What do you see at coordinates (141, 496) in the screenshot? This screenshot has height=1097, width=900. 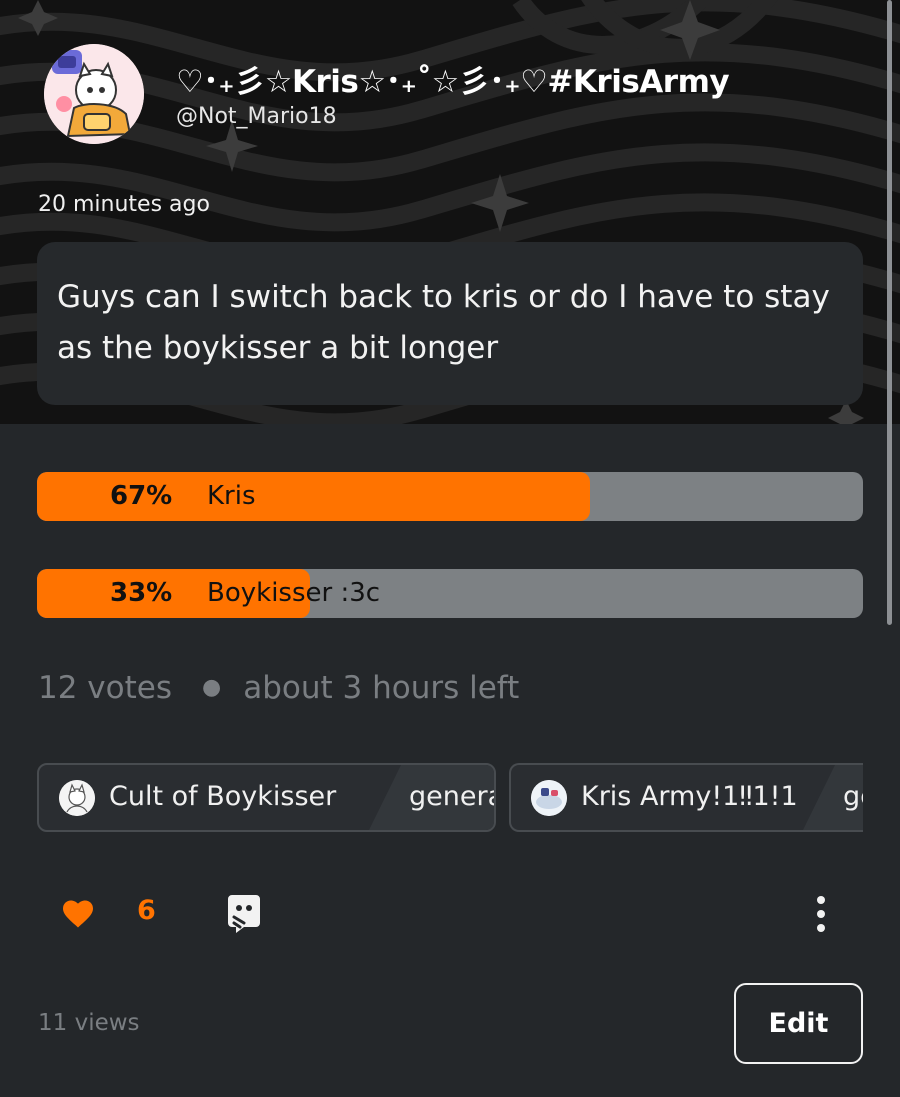 I see `poll-option-percent: 67%` at bounding box center [141, 496].